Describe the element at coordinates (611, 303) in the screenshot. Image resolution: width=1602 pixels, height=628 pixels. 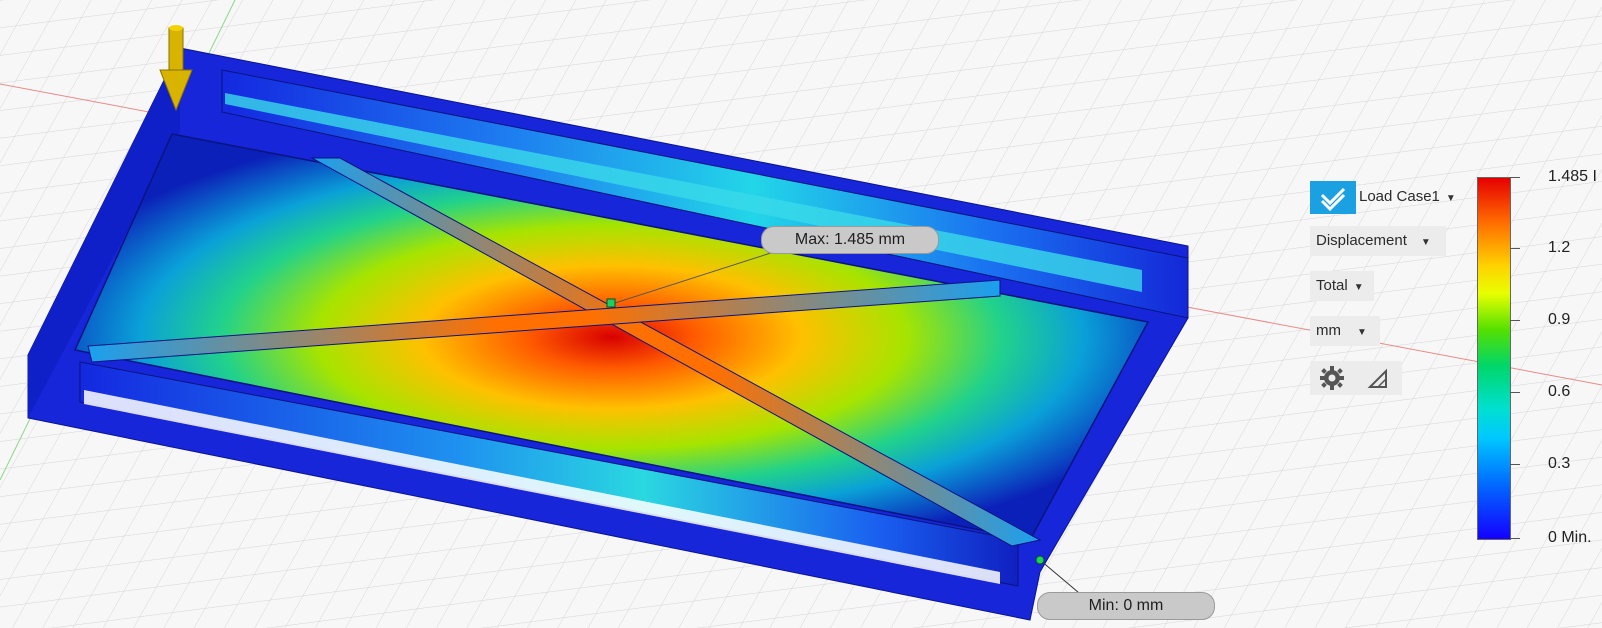
I see `max-probe-marker` at that location.